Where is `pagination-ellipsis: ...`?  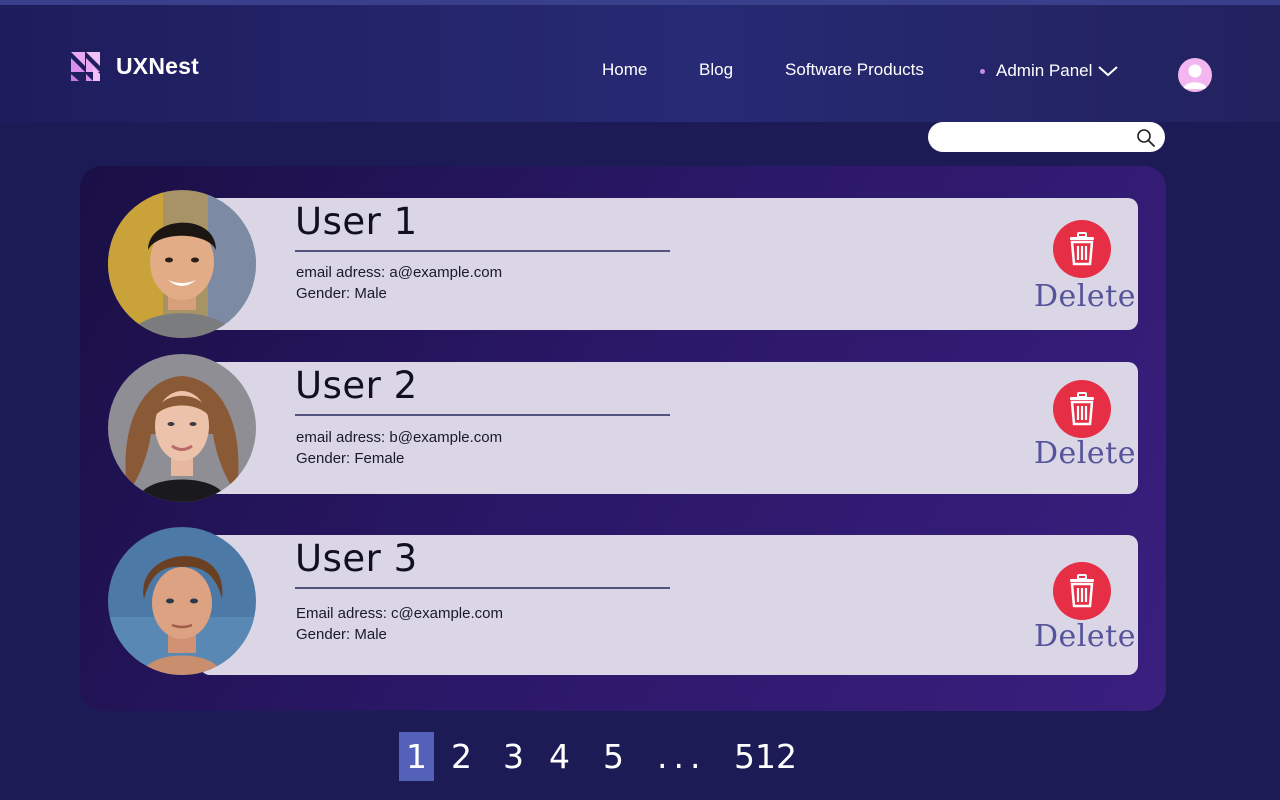 pagination-ellipsis: ... is located at coordinates (682, 756).